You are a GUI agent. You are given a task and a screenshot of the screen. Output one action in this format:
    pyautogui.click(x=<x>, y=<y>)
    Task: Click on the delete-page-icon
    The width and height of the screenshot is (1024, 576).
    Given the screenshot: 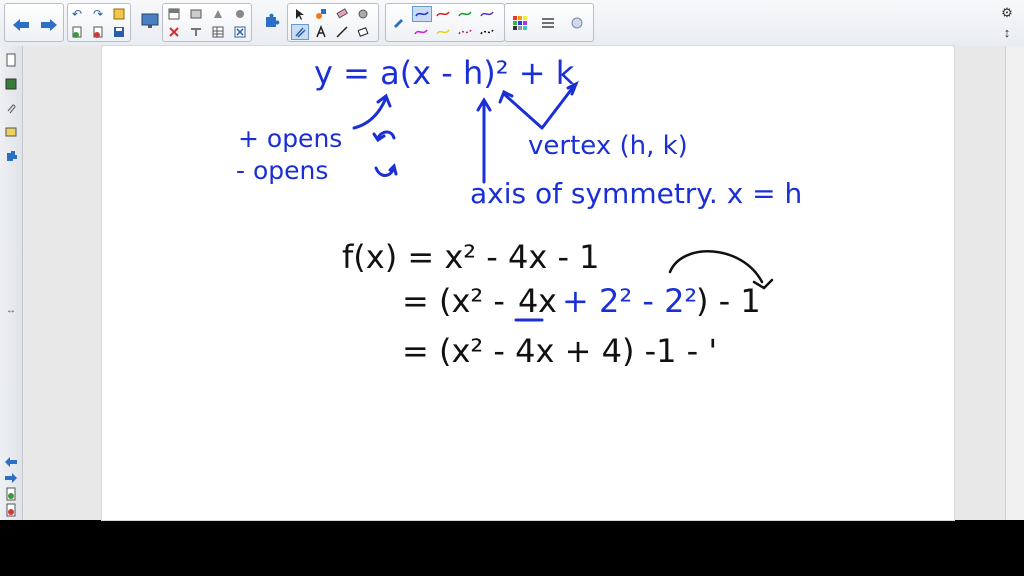 What is the action you would take?
    pyautogui.click(x=11, y=510)
    